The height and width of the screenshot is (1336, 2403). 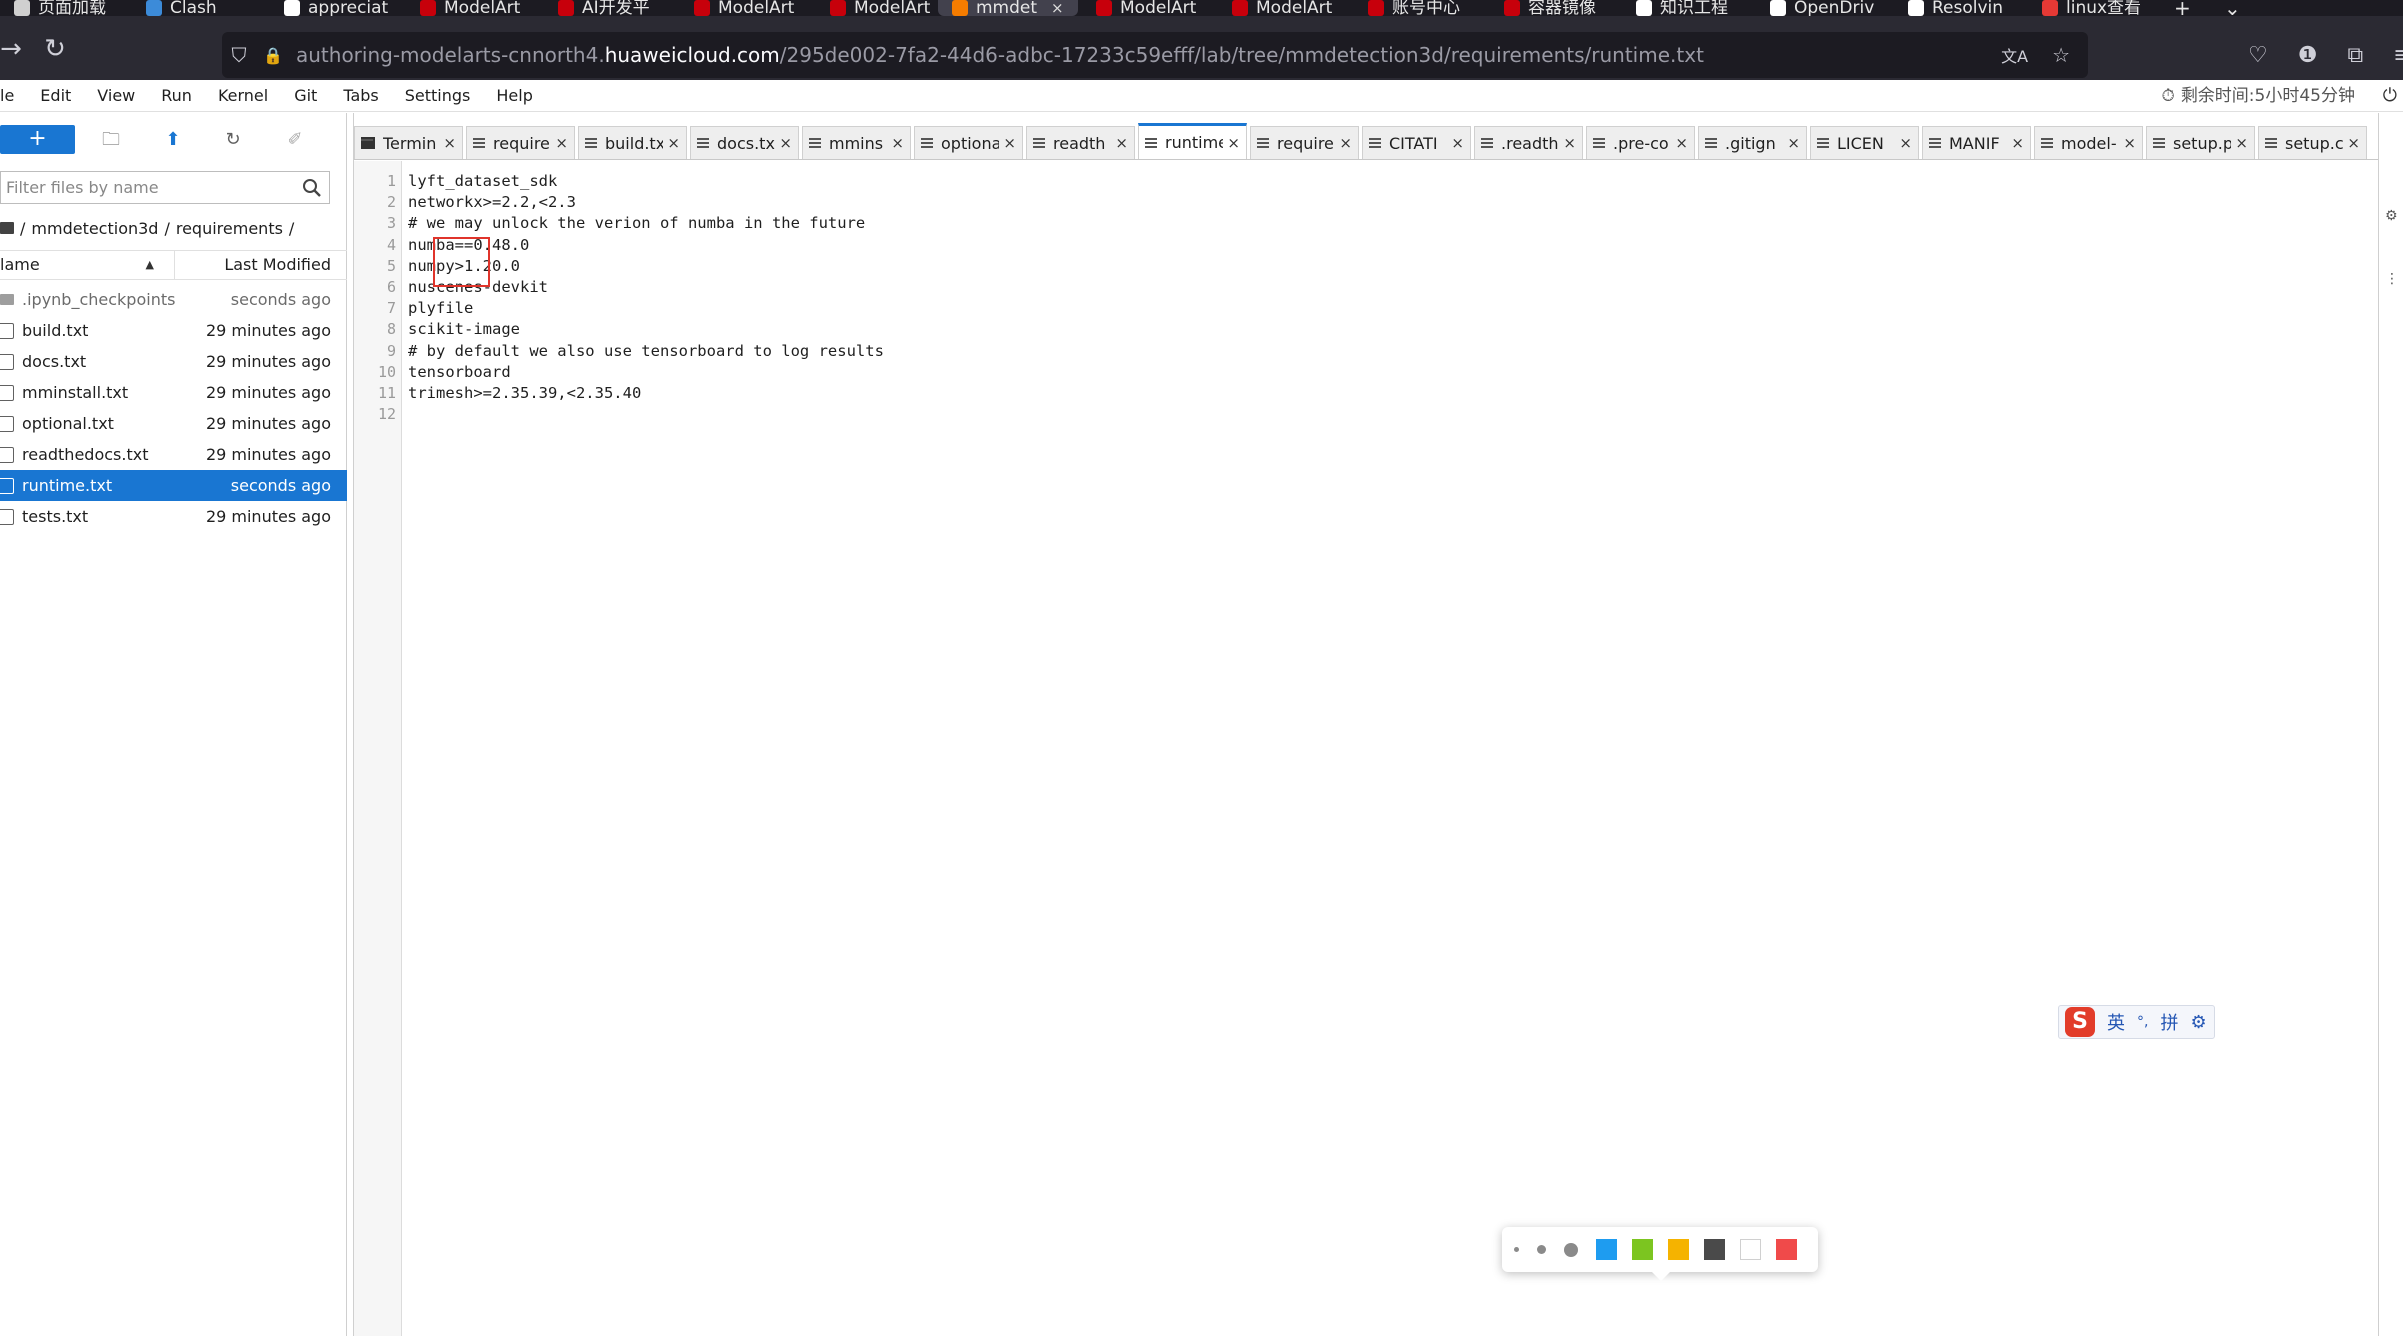 What do you see at coordinates (968, 142) in the screenshot?
I see `document-tab: optiona ×` at bounding box center [968, 142].